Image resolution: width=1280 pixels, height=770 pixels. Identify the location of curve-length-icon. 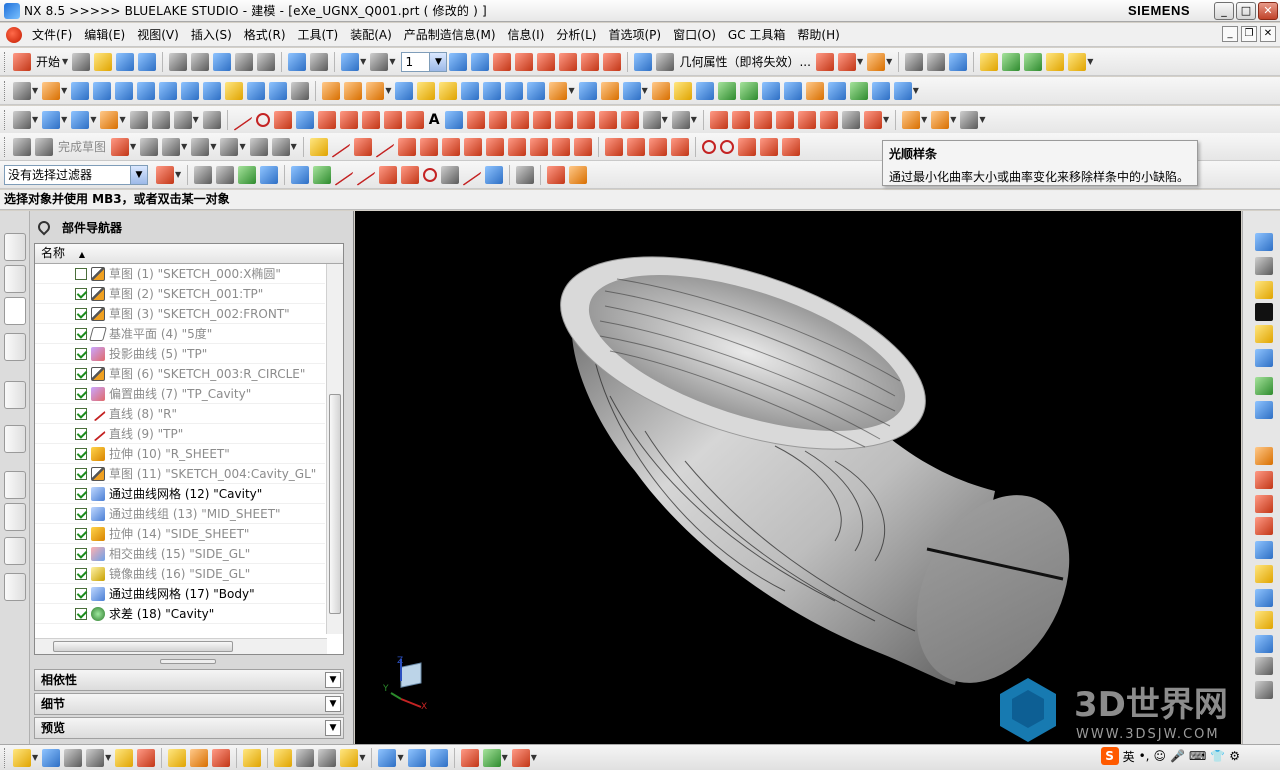
(828, 119).